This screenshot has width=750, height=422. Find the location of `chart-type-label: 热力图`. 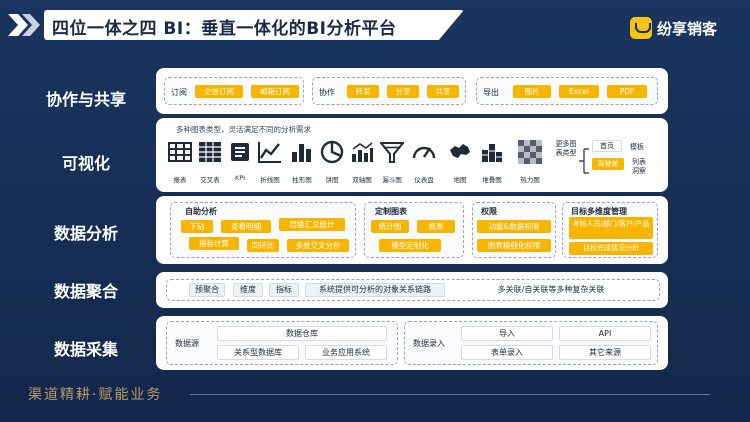

chart-type-label: 热力图 is located at coordinates (530, 180).